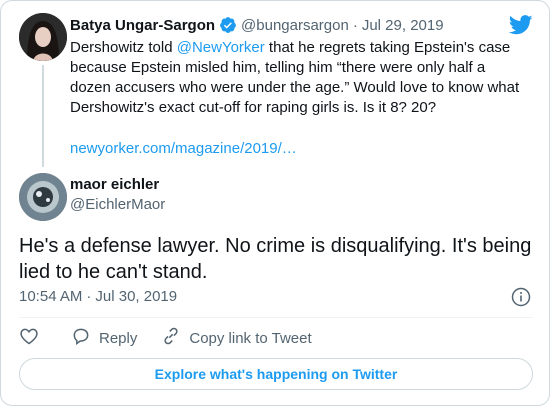 Image resolution: width=550 pixels, height=406 pixels. I want to click on copy-link-label: Copy link to Tweet, so click(250, 338).